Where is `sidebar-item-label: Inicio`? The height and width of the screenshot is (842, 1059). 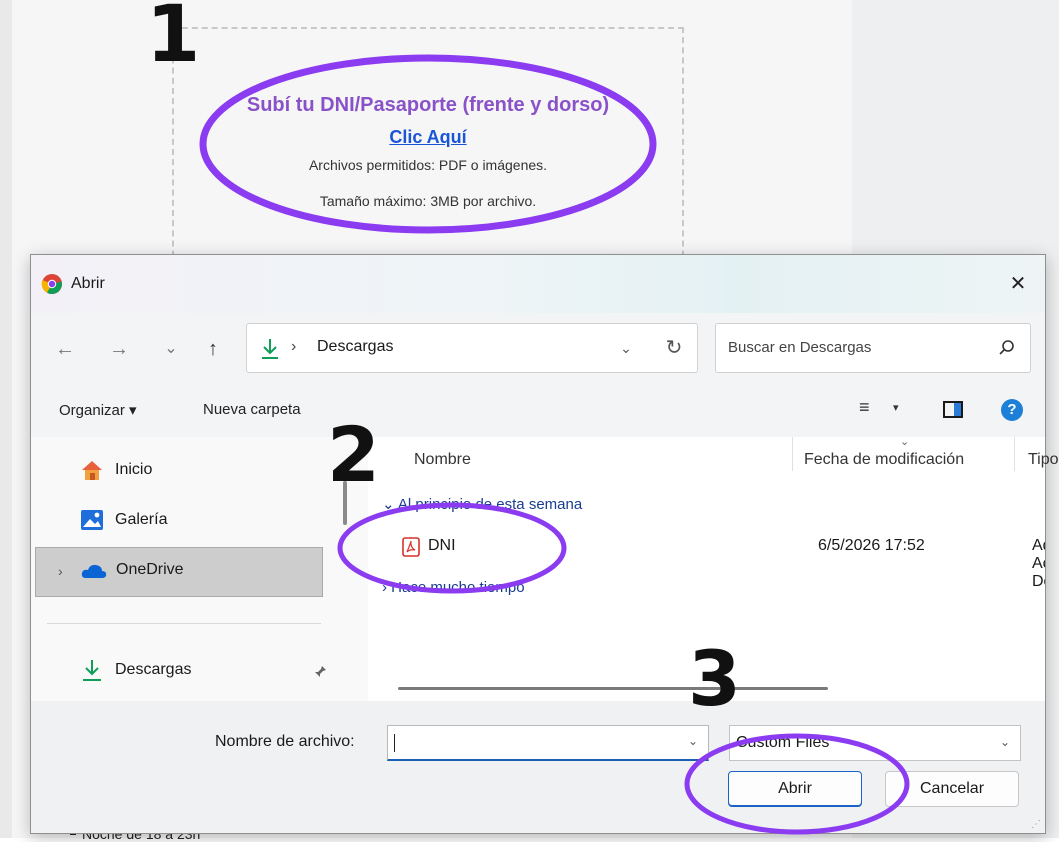 sidebar-item-label: Inicio is located at coordinates (134, 469).